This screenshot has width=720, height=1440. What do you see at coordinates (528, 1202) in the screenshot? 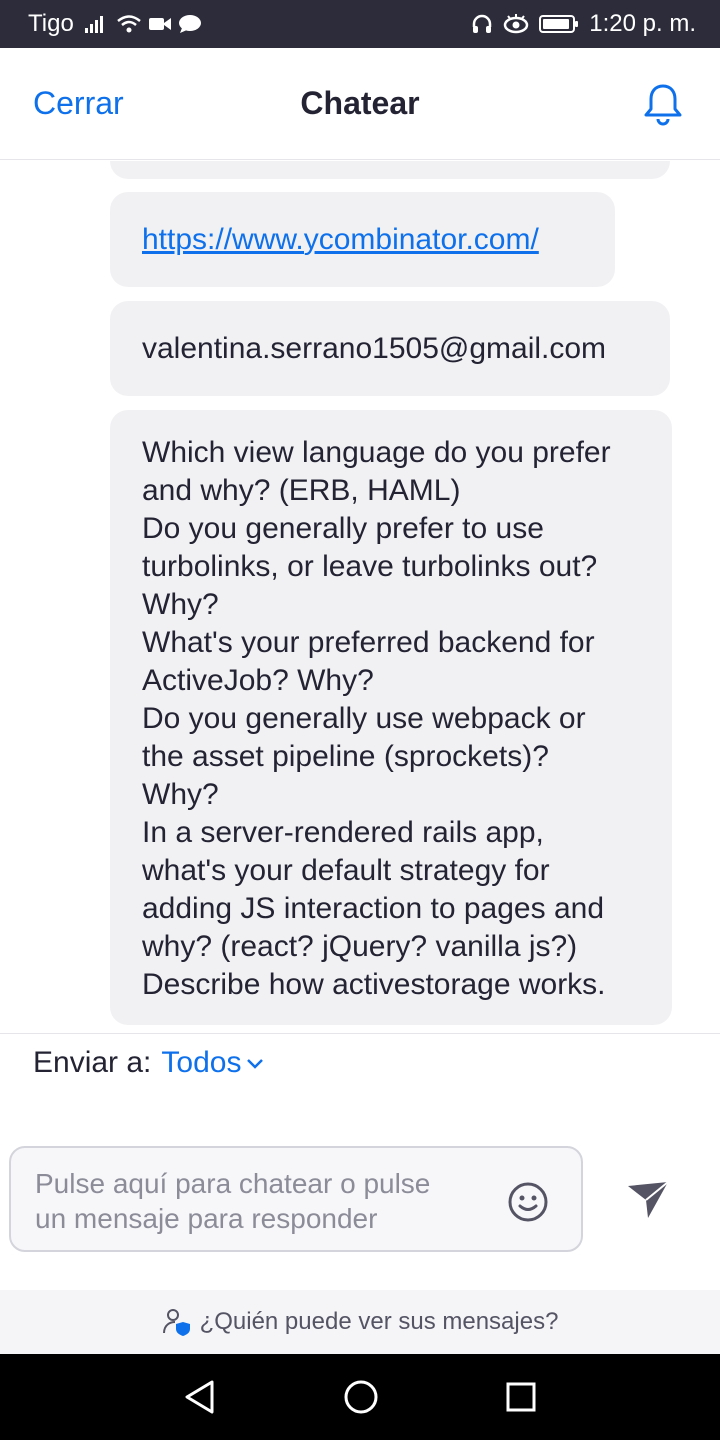
I see `emoji-icon` at bounding box center [528, 1202].